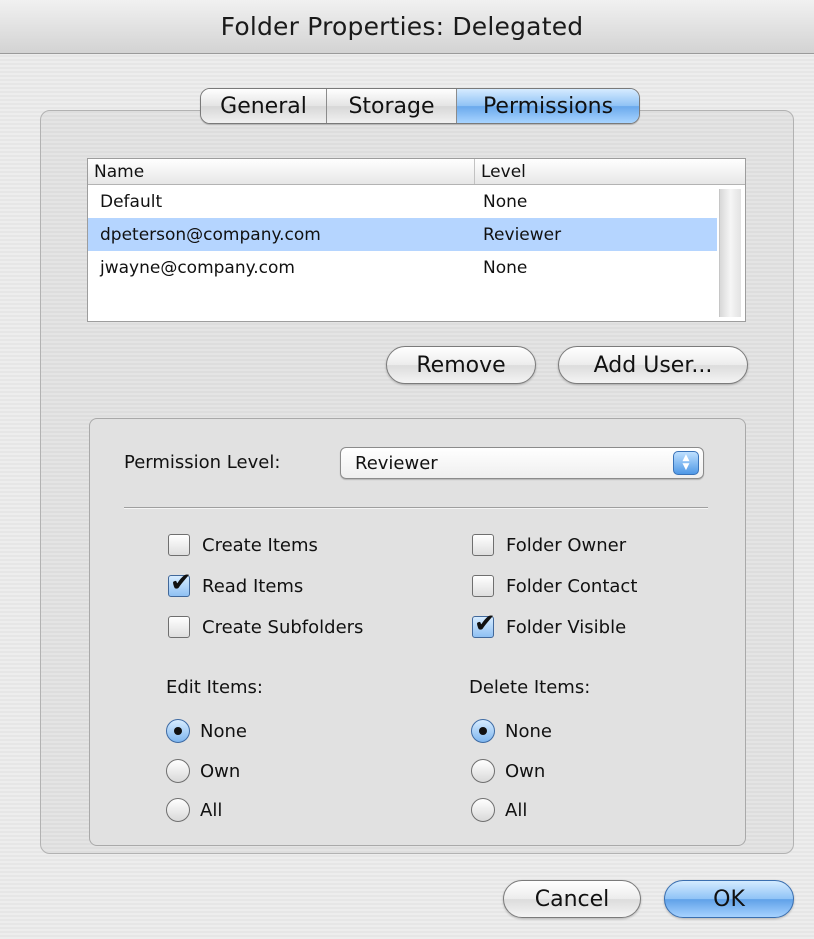  I want to click on permission-level-label: Permission Level:, so click(202, 462).